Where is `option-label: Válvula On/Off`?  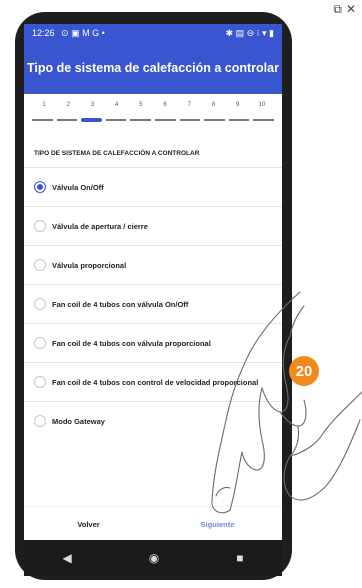
option-label: Válvula On/Off is located at coordinates (78, 187).